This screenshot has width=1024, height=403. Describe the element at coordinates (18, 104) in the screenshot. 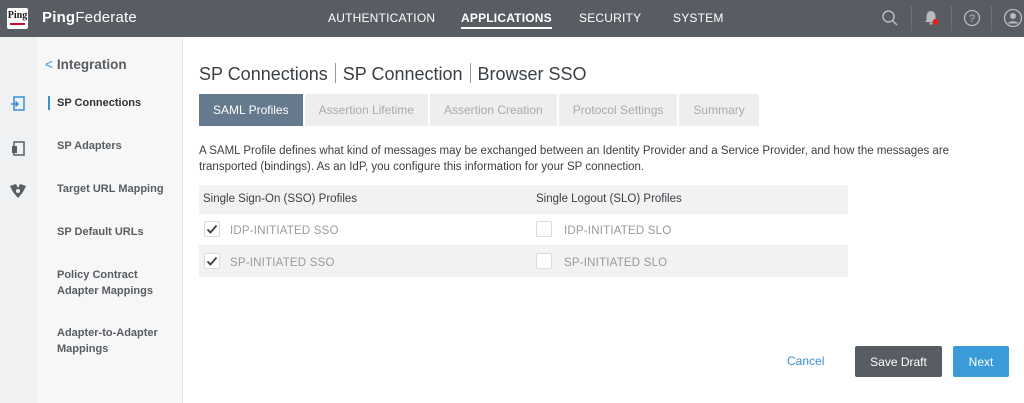

I see `sp-connections-icon` at that location.